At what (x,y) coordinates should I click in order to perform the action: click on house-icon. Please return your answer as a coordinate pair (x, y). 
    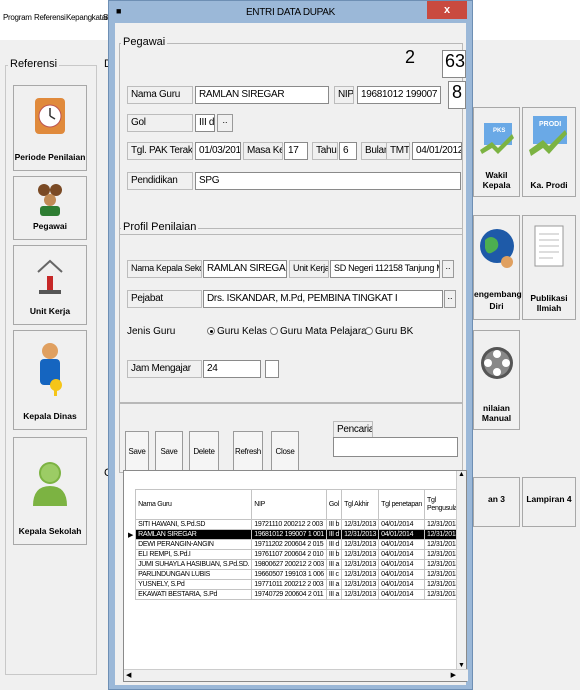
    Looking at the image, I should click on (50, 279).